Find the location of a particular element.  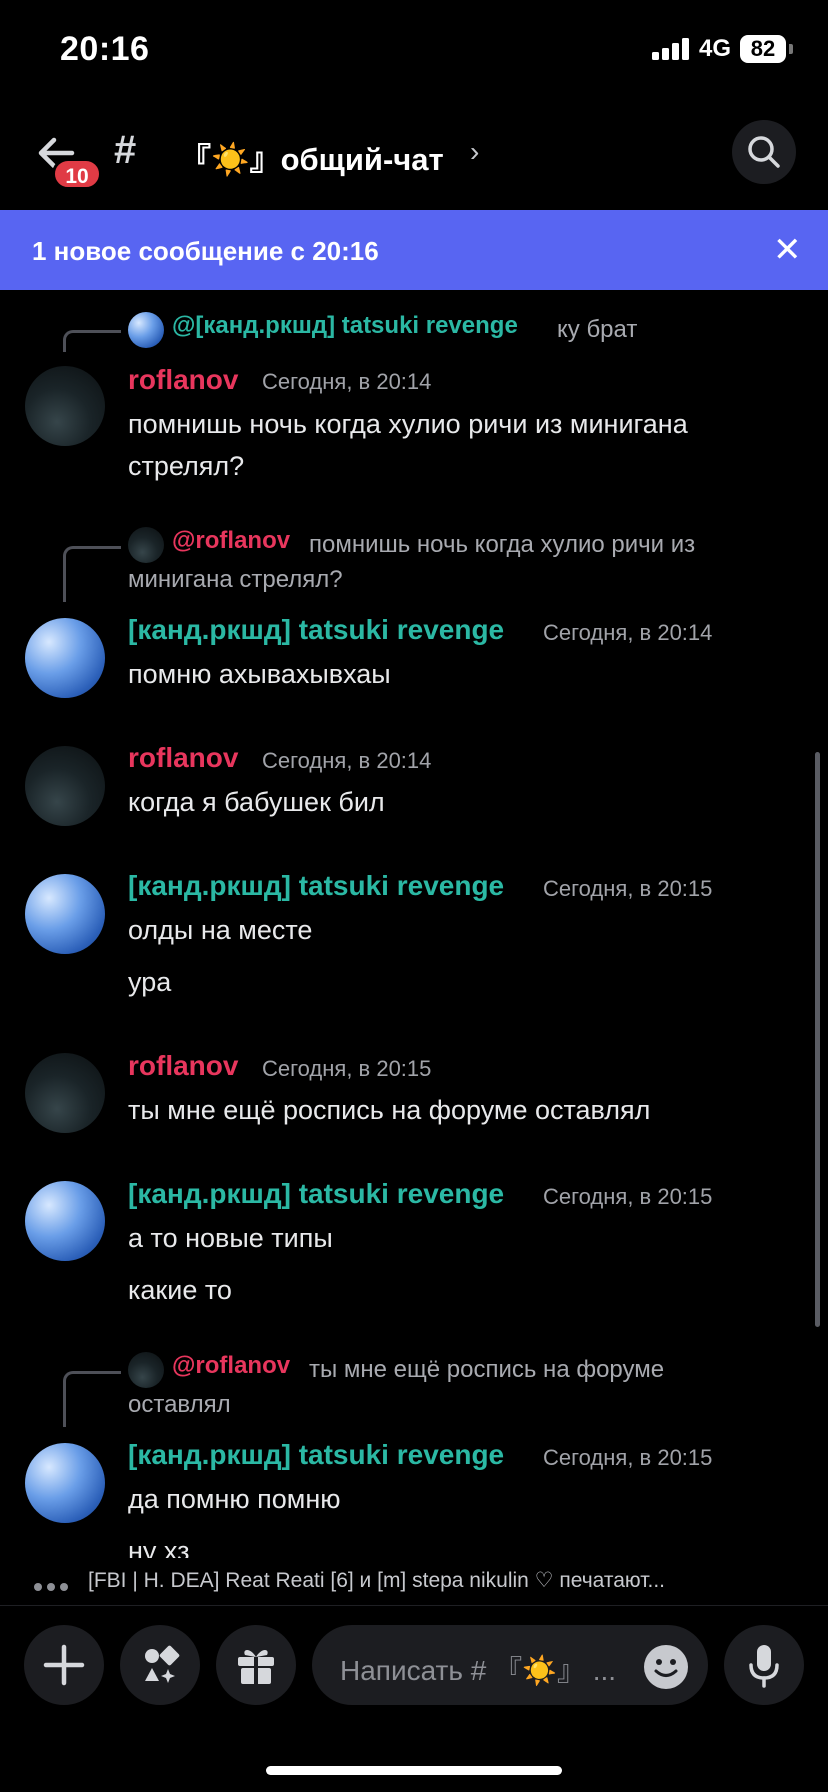

apps-icon is located at coordinates (162, 1664).